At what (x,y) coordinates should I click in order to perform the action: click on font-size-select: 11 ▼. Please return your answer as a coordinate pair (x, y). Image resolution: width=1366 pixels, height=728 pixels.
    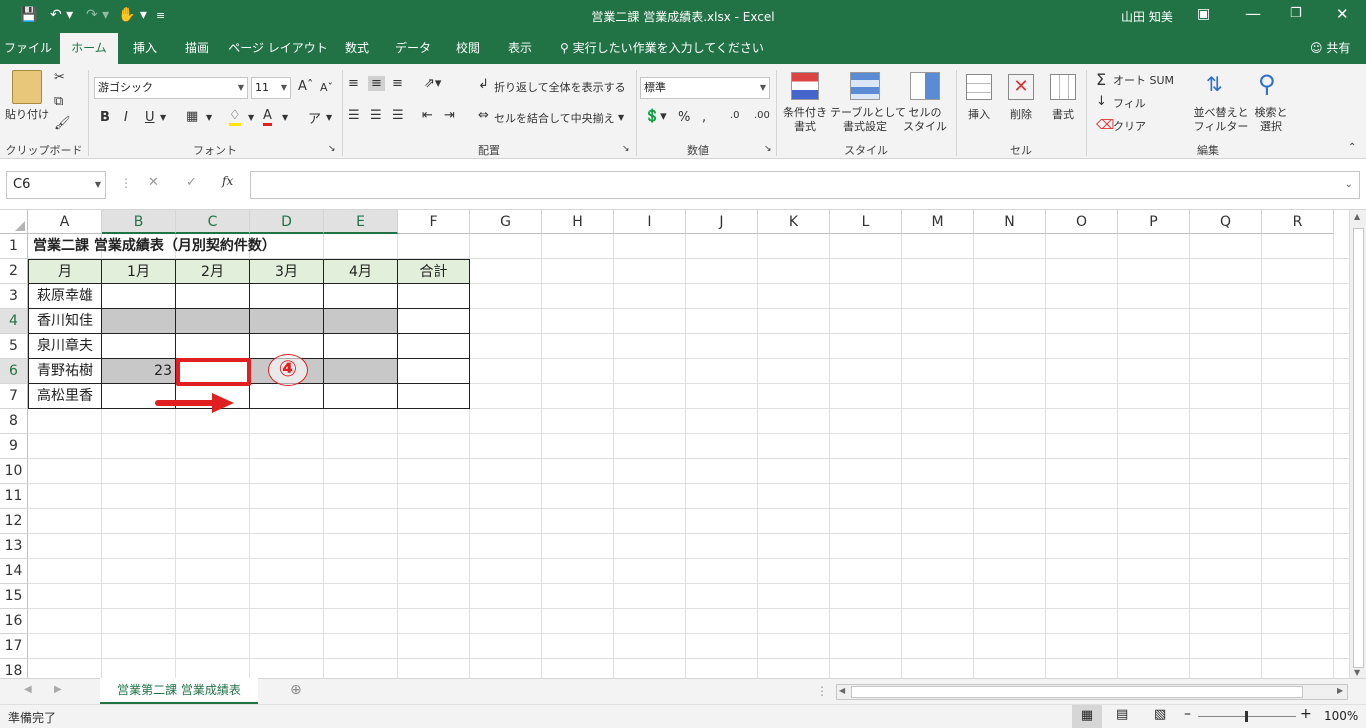
    Looking at the image, I should click on (271, 88).